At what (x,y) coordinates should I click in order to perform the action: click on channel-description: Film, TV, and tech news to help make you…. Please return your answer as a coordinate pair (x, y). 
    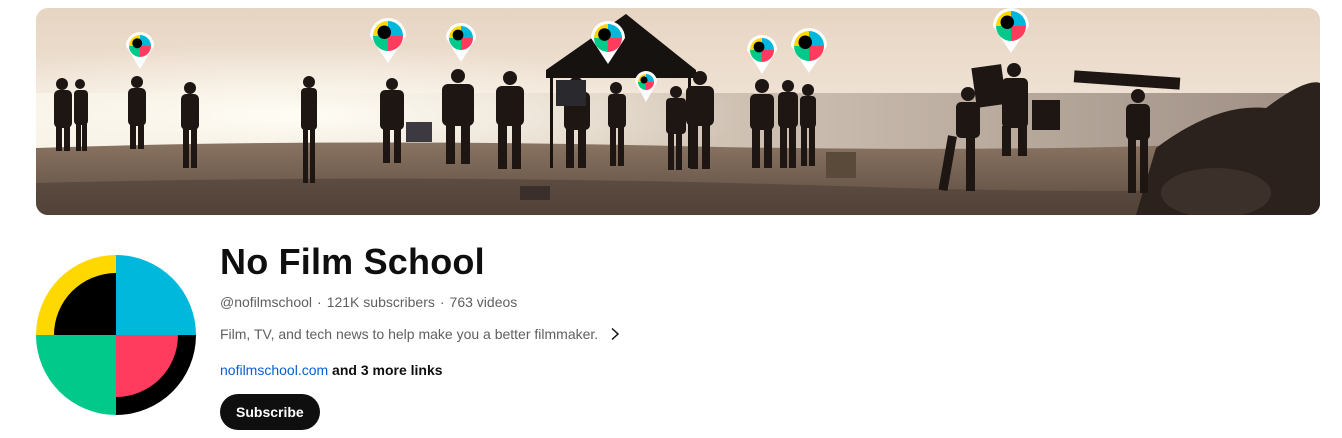
    Looking at the image, I should click on (421, 334).